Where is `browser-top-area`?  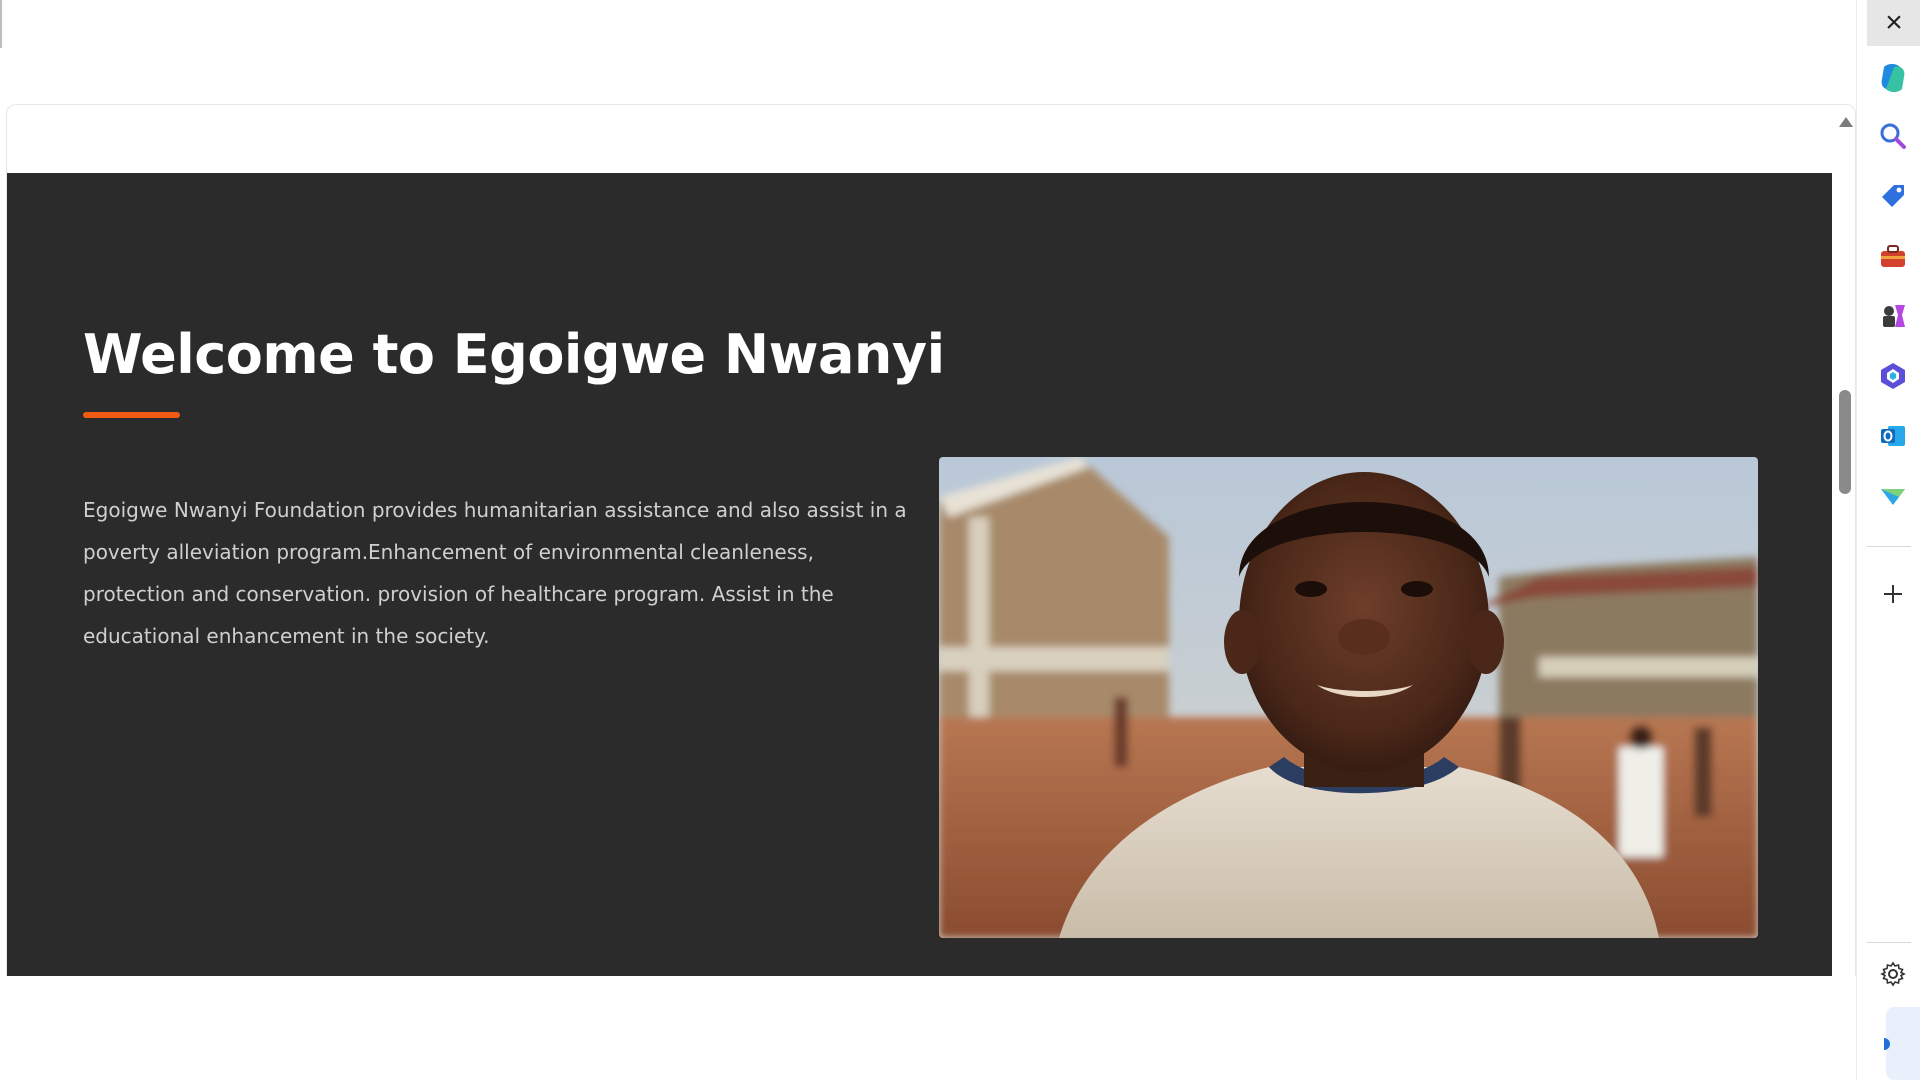
browser-top-area is located at coordinates (933, 52).